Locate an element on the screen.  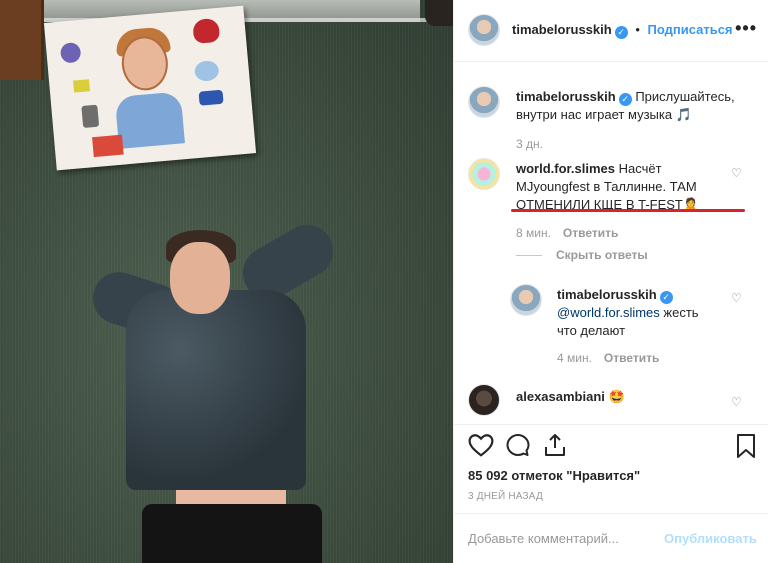
divider-line is located at coordinates (529, 256).